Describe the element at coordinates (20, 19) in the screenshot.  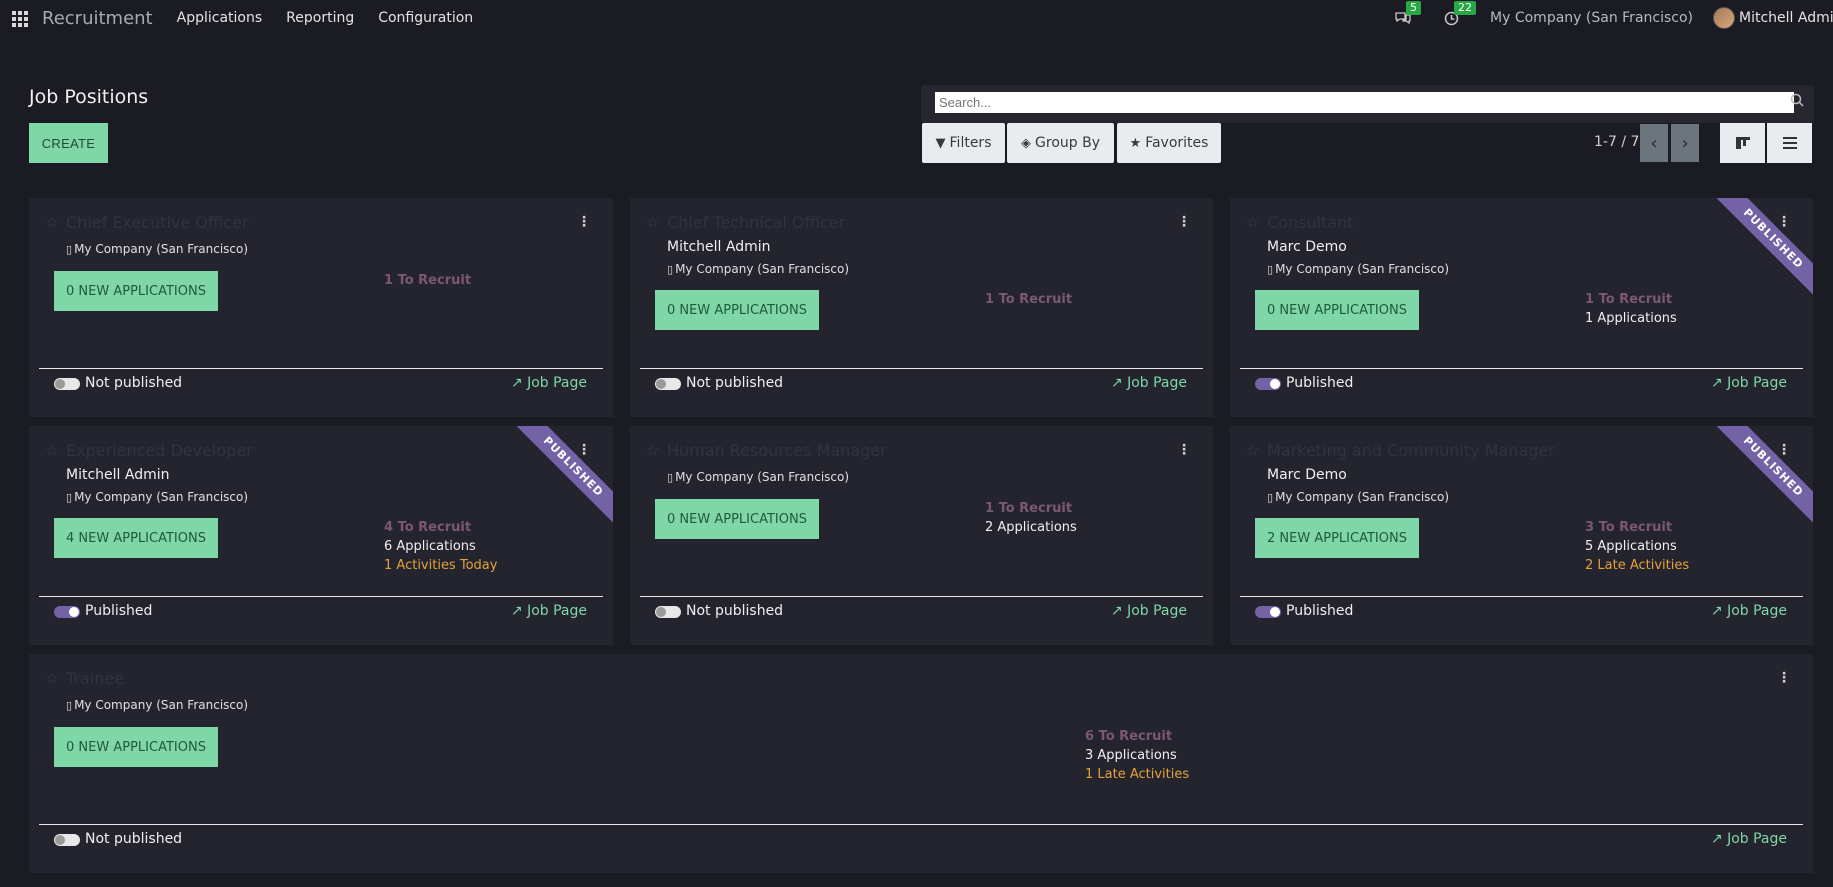
I see `apps-menu-icon` at that location.